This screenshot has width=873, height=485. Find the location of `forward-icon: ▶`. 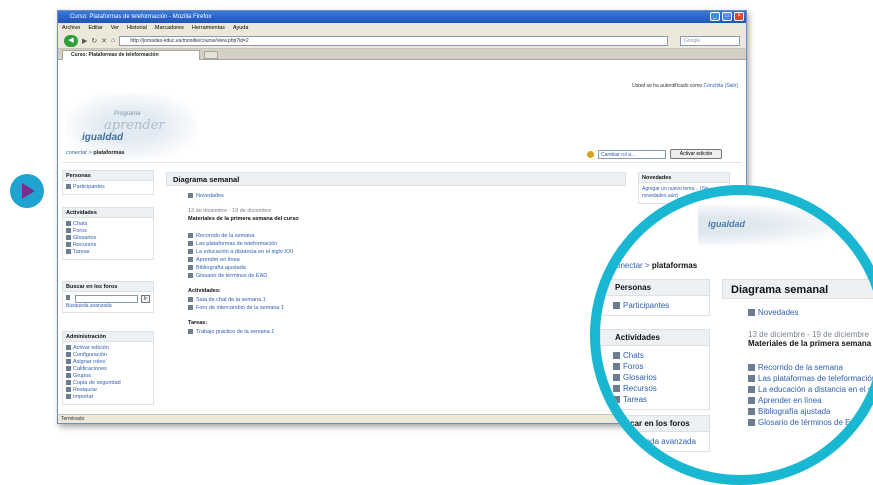

forward-icon: ▶ is located at coordinates (84, 41).